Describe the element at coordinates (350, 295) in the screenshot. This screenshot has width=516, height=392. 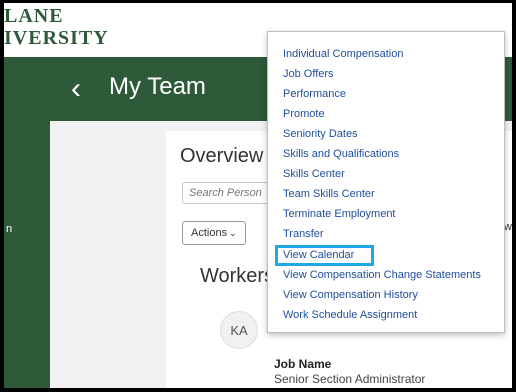
I see `menu-item-view-compensation-history: View Compensation History` at that location.